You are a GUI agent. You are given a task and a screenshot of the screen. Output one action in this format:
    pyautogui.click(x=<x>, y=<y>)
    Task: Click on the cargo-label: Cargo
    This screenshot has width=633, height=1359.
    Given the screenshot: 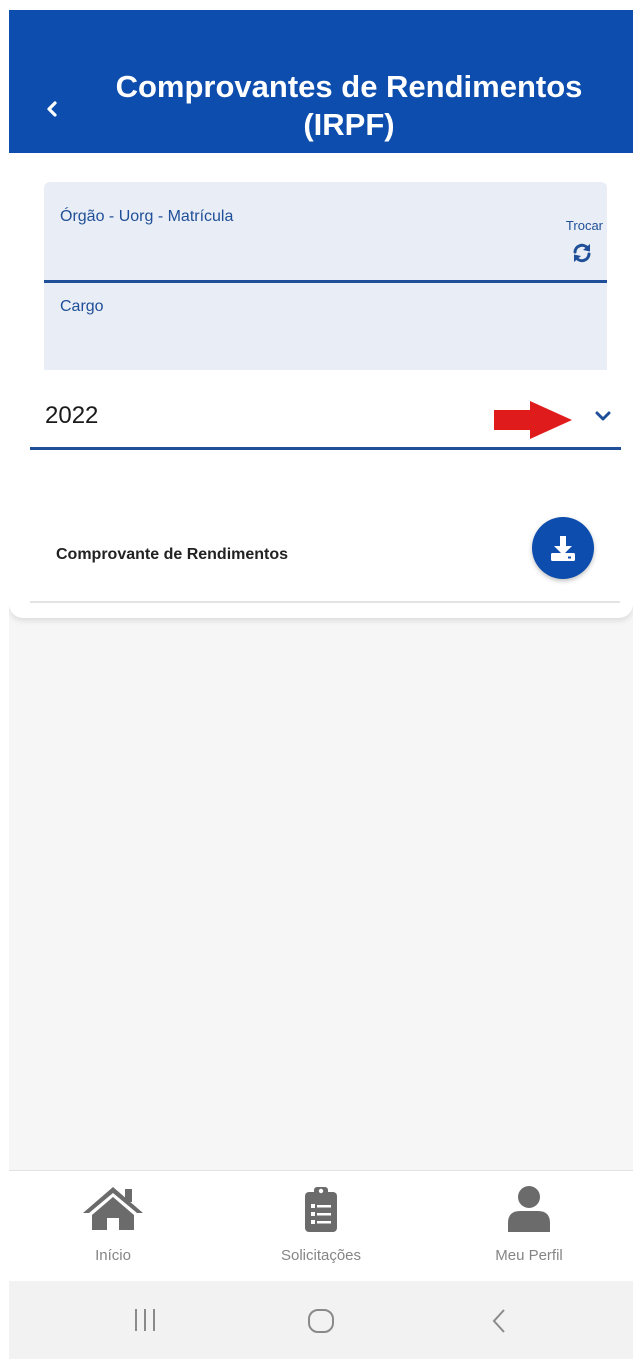 What is the action you would take?
    pyautogui.click(x=82, y=306)
    